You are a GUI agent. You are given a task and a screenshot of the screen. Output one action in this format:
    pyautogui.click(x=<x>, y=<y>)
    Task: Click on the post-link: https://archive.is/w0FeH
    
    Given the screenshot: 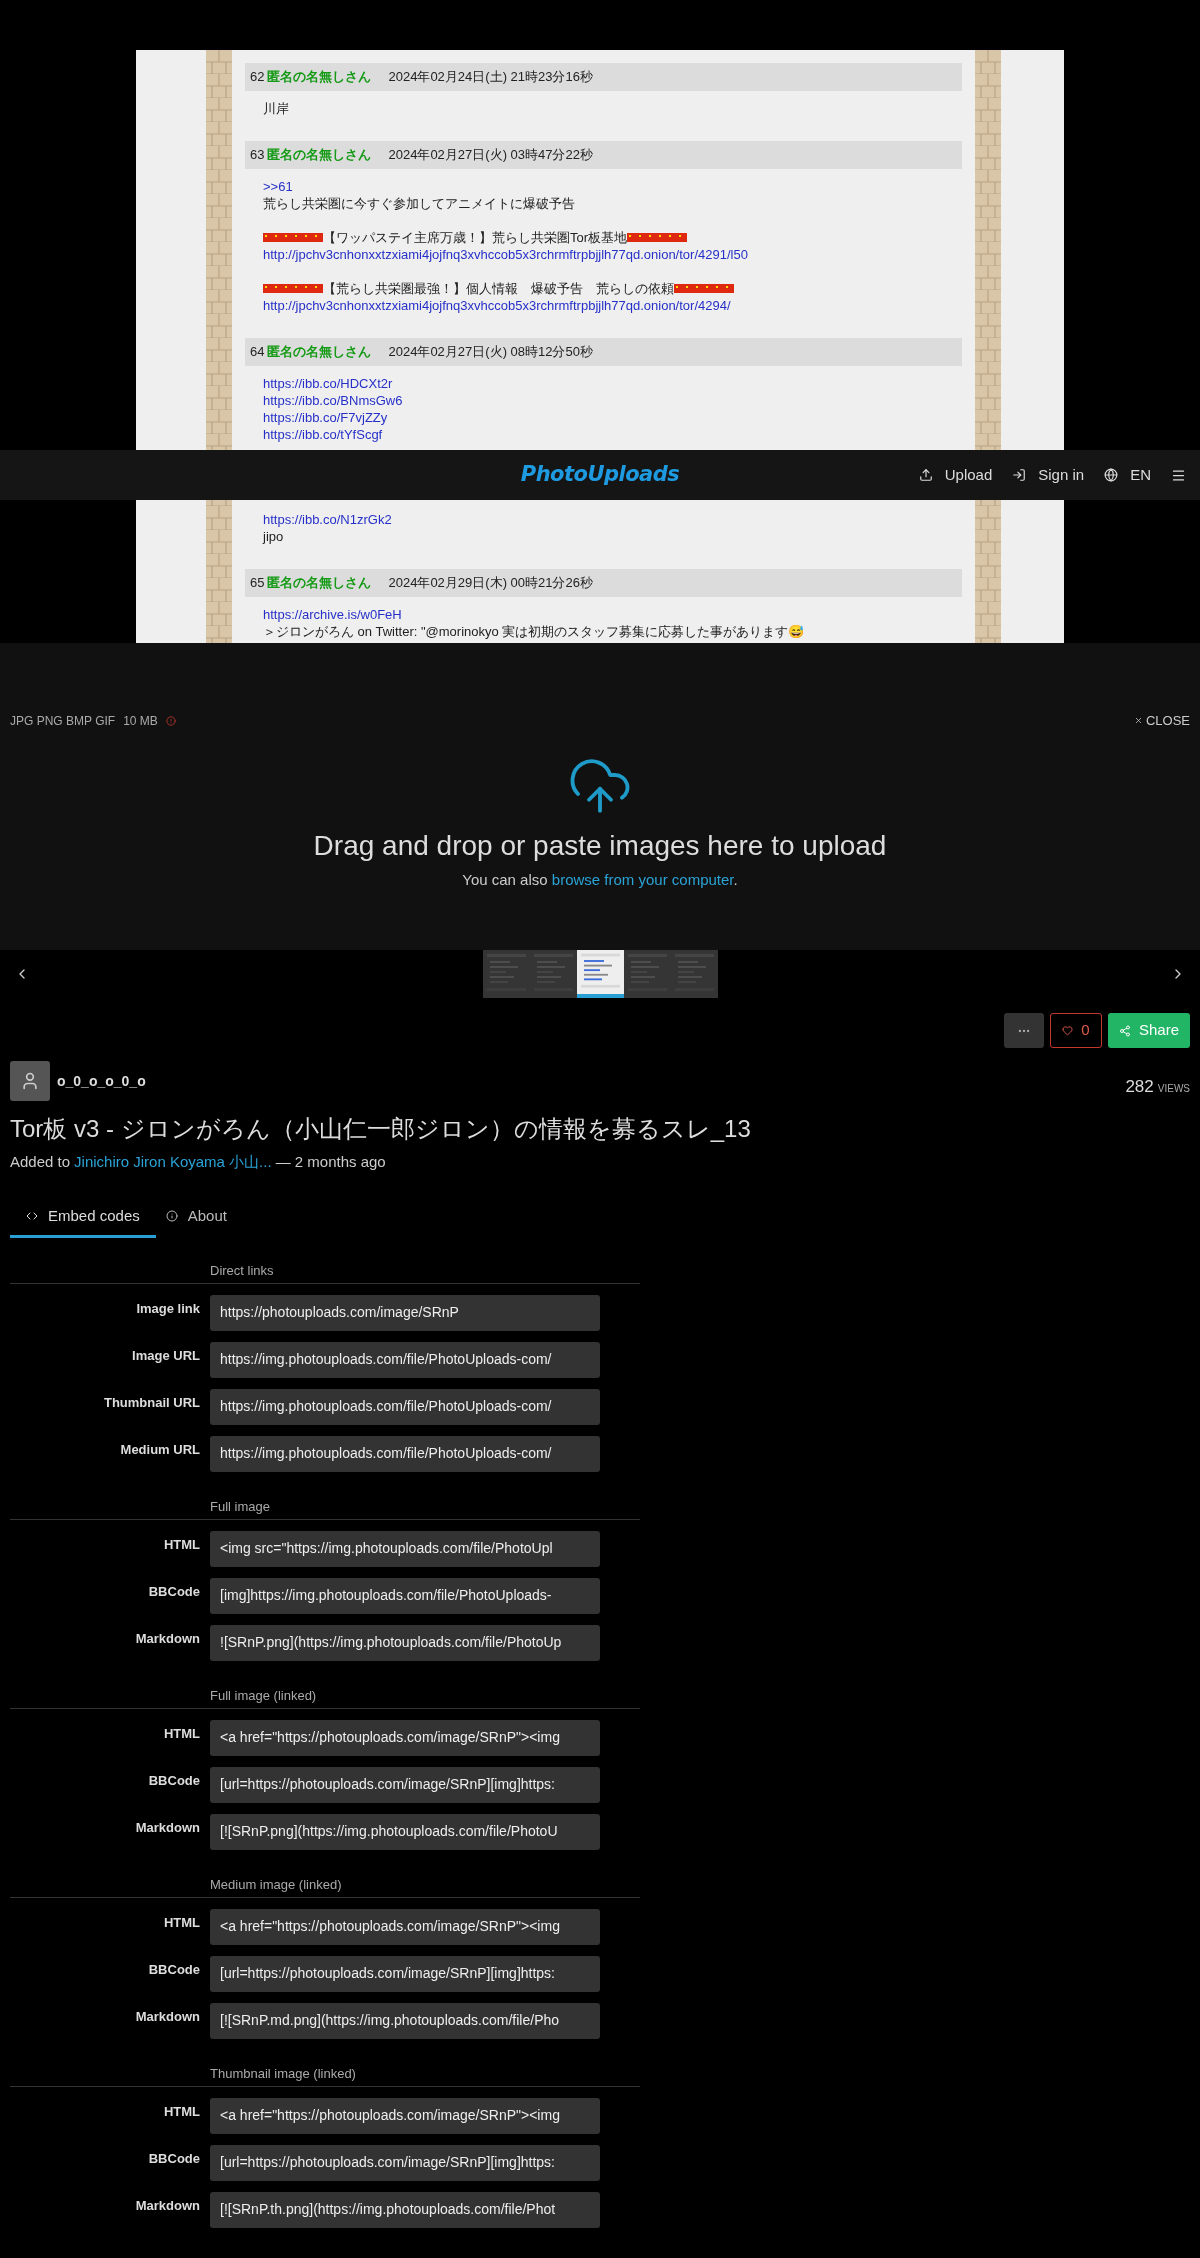 What is the action you would take?
    pyautogui.click(x=332, y=614)
    